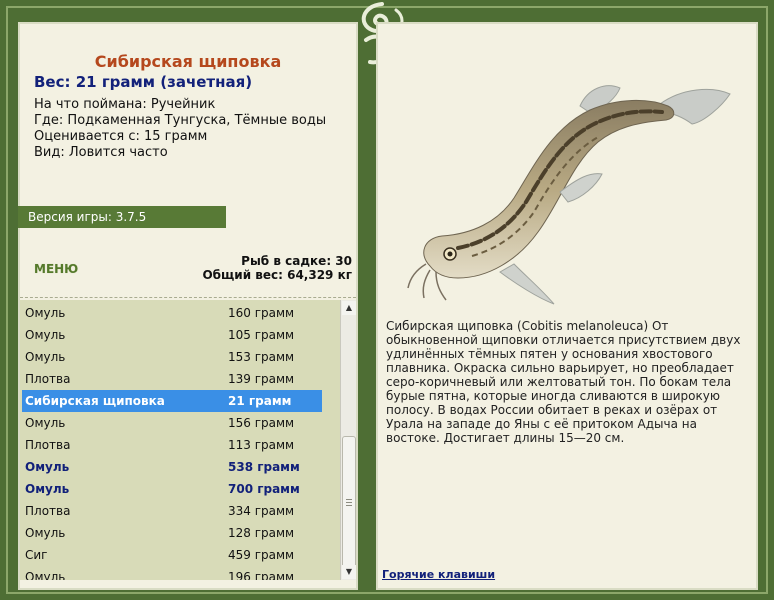 This screenshot has height=600, width=774. I want to click on catch-fish-name: Сибирская щиповка, so click(95, 401).